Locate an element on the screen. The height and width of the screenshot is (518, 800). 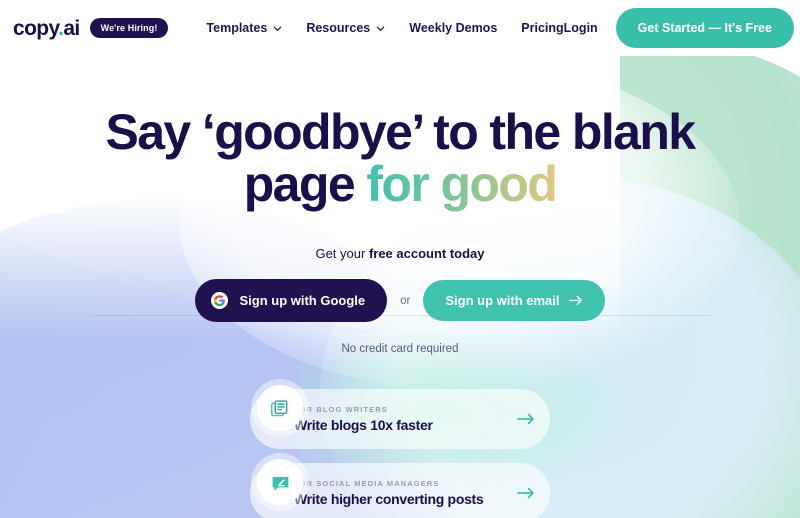
feature-card-blog-writers: FOR BLOG WRITERS Write blogs 10x faster is located at coordinates (400, 417).